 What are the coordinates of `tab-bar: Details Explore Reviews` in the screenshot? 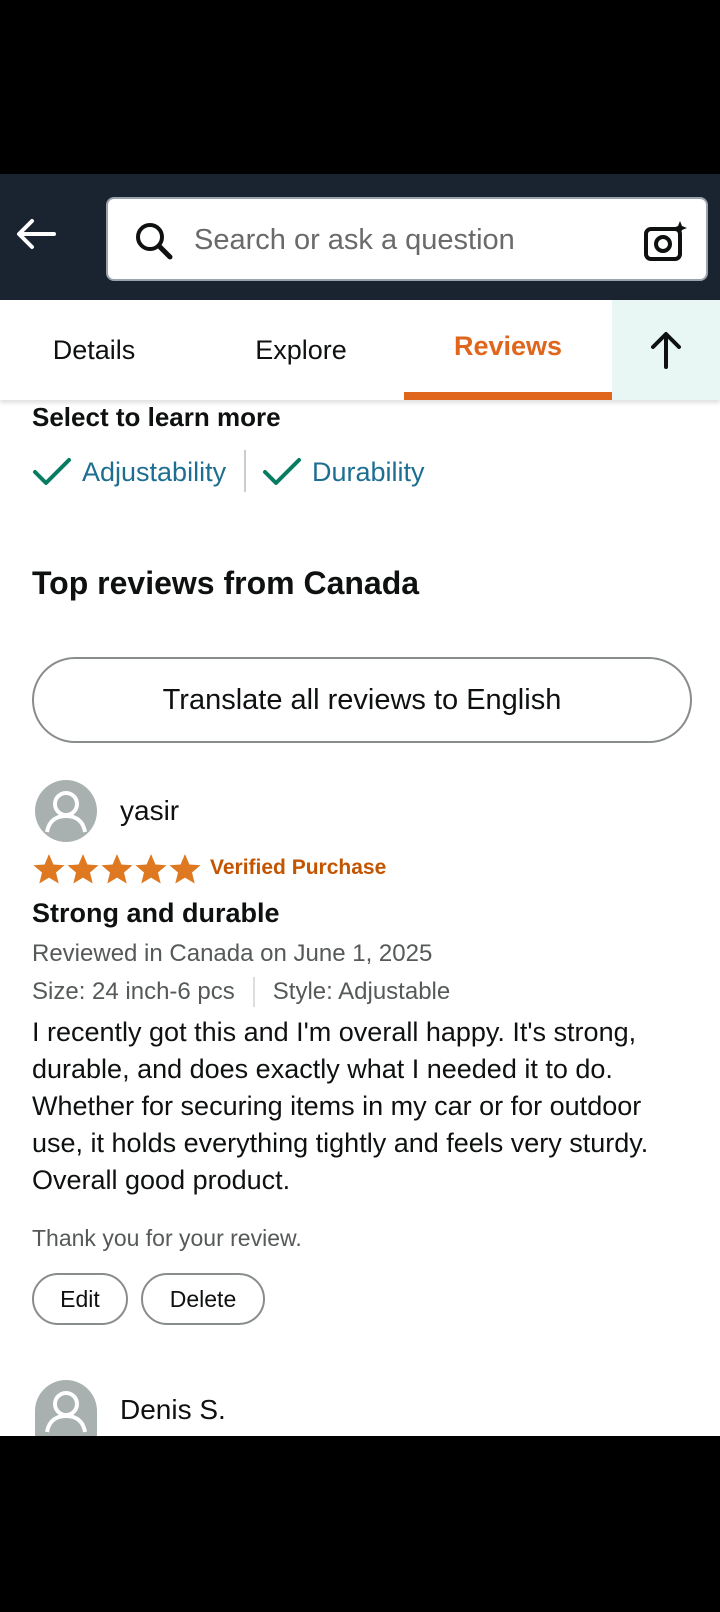 It's located at (360, 350).